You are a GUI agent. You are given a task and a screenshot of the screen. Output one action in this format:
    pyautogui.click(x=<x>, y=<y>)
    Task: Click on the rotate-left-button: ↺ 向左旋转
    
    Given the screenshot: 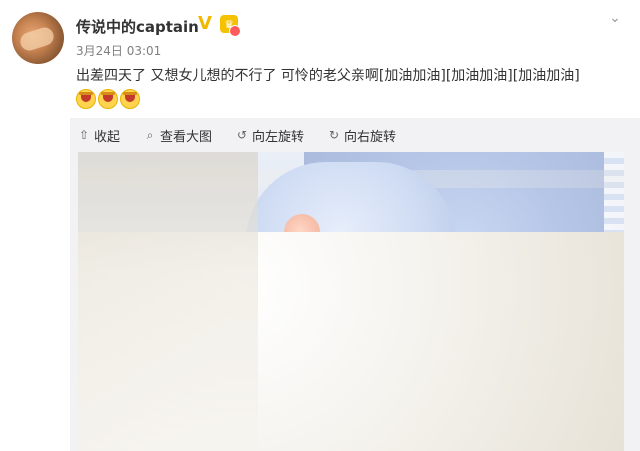 What is the action you would take?
    pyautogui.click(x=270, y=135)
    